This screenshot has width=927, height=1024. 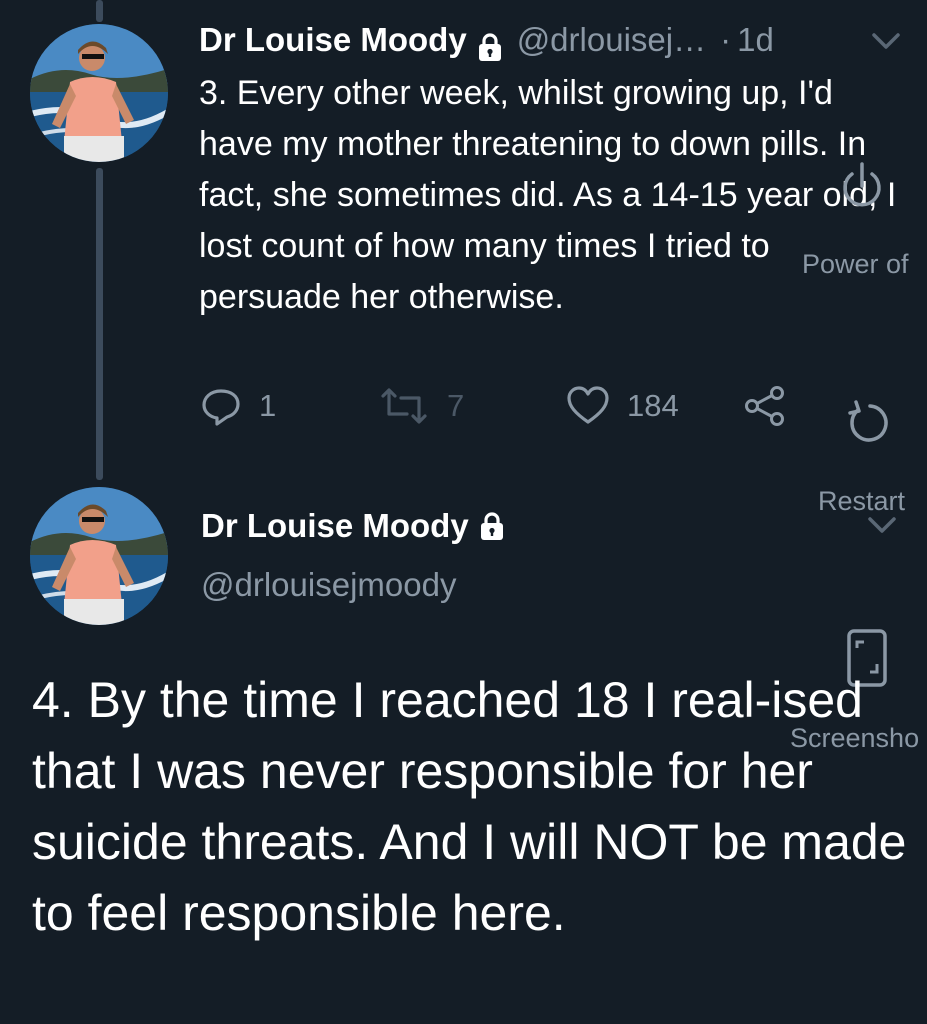 I want to click on author-name-row: Dr Louise Moody, so click(x=357, y=526).